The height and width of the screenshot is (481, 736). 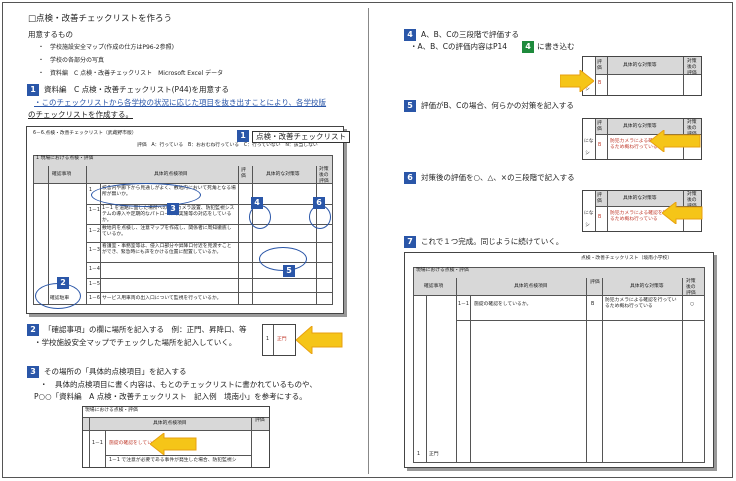 I want to click on step-badge-6: 6, so click(x=410, y=178).